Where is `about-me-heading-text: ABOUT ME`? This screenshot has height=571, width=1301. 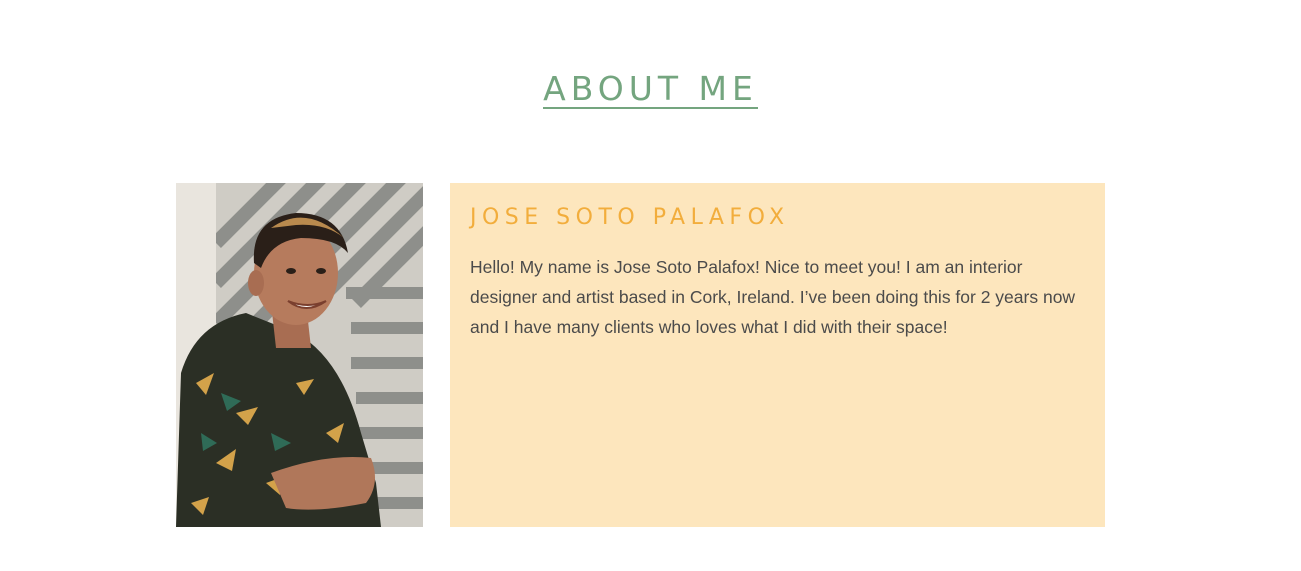
about-me-heading-text: ABOUT ME is located at coordinates (650, 89).